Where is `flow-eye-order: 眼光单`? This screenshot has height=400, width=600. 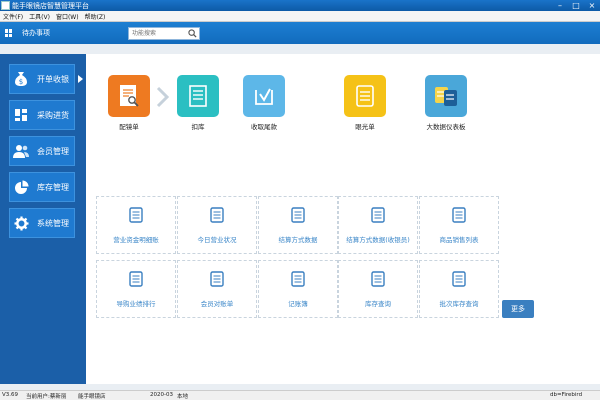 flow-eye-order: 眼光单 is located at coordinates (365, 103).